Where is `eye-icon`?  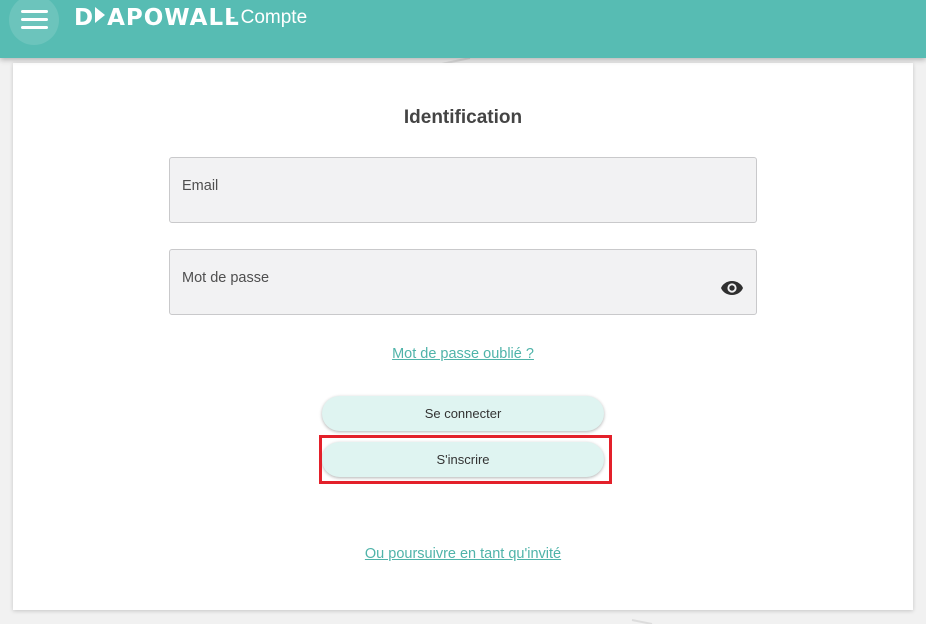
eye-icon is located at coordinates (732, 288).